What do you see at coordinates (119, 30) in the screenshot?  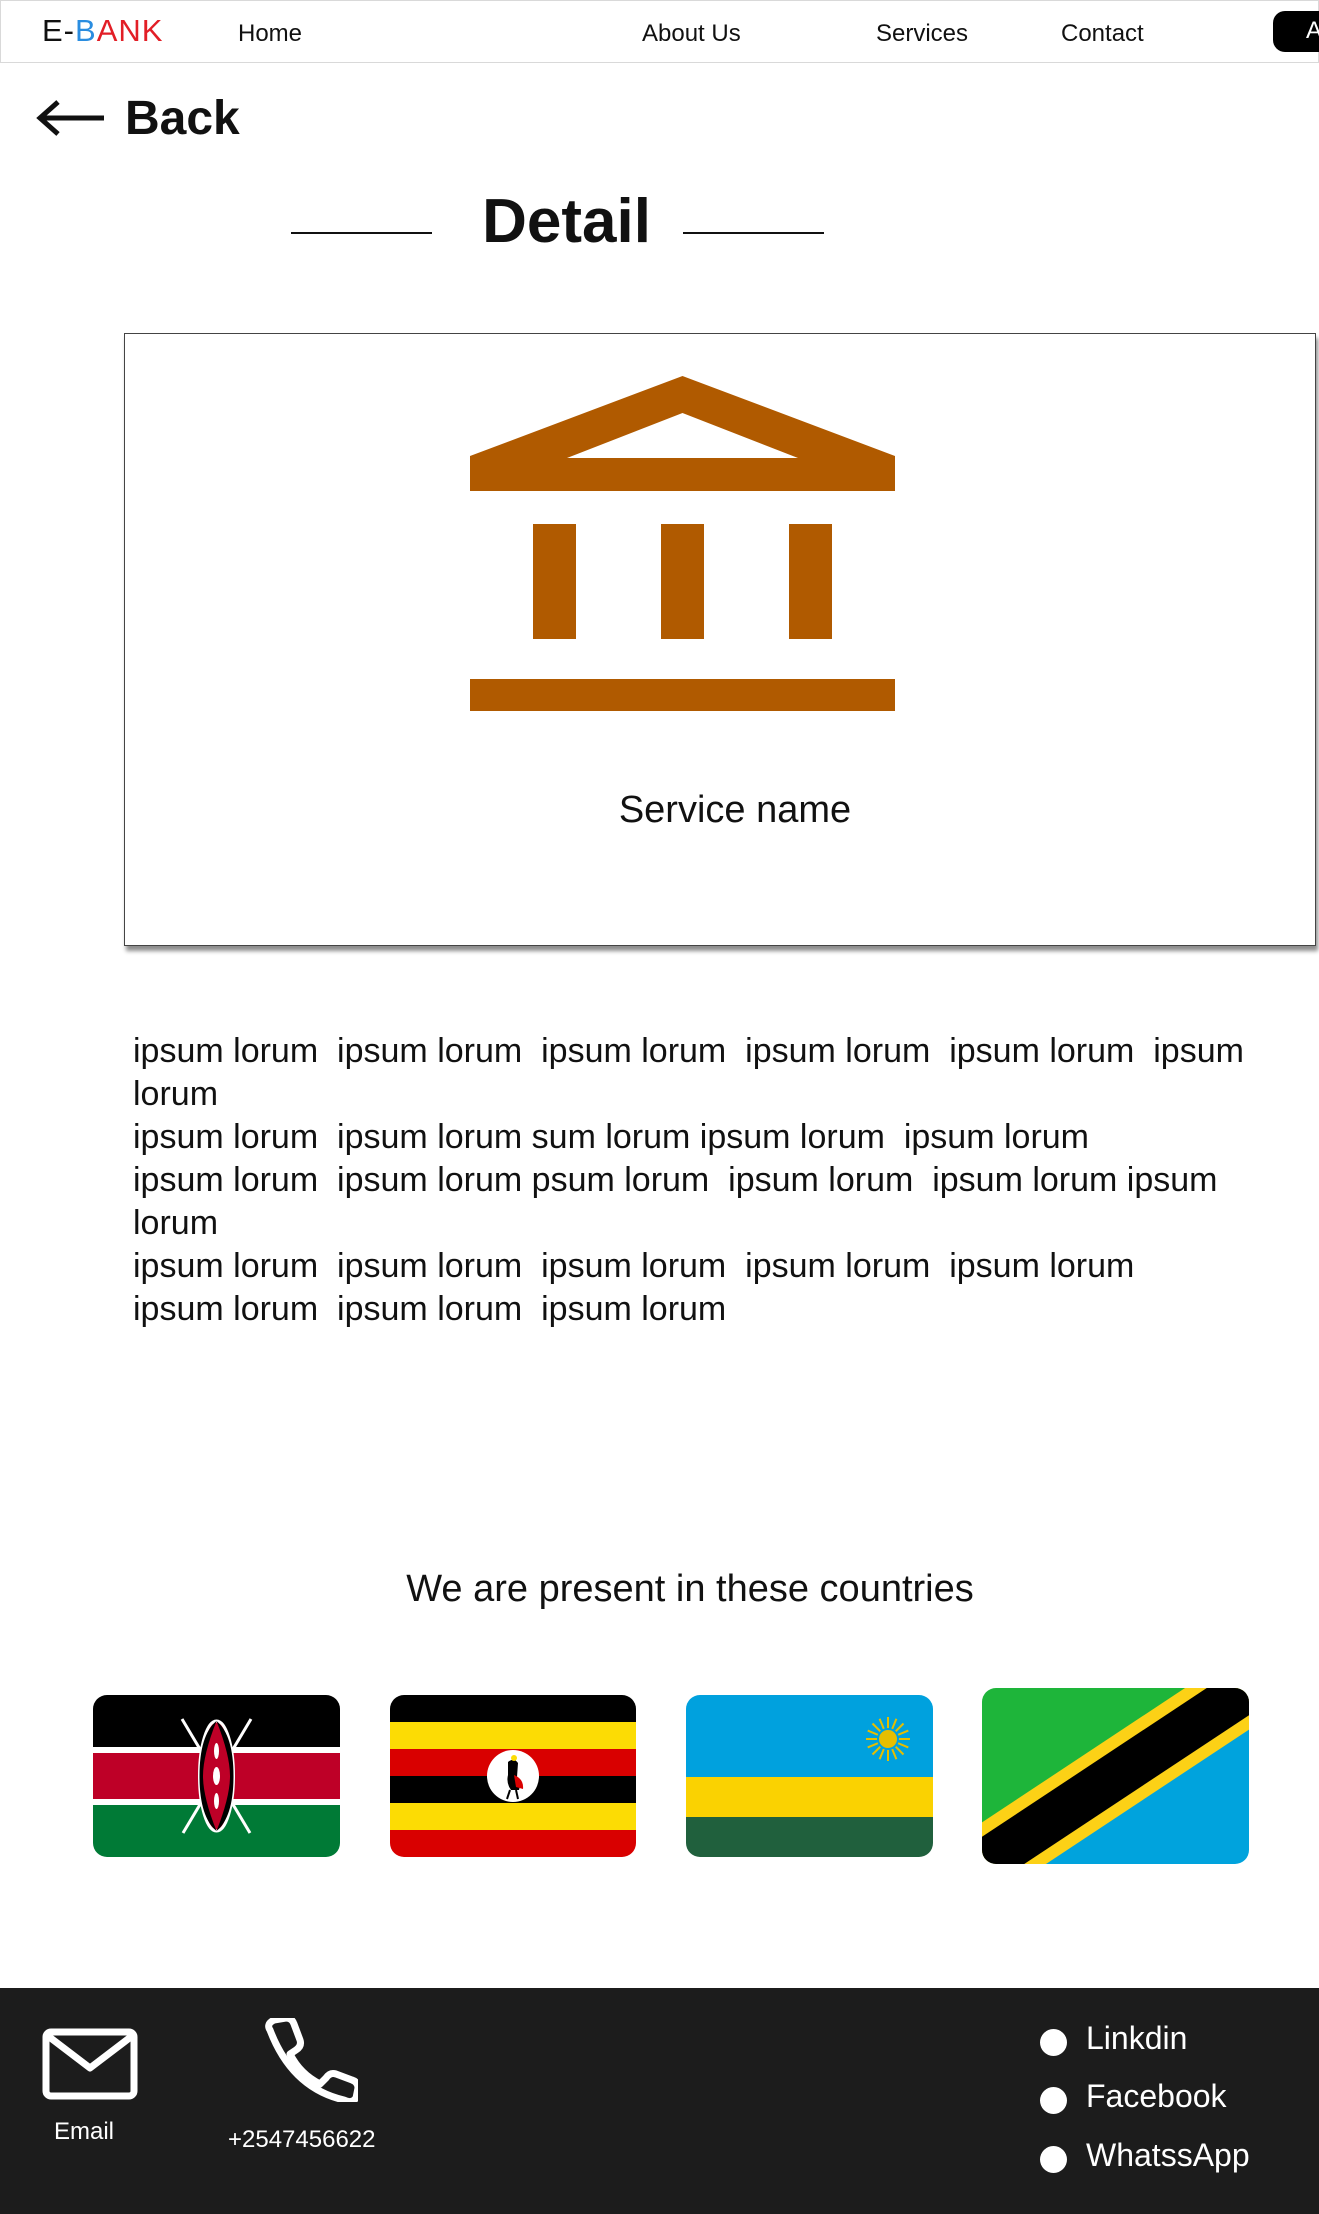 I see `logo-part-an: AN` at bounding box center [119, 30].